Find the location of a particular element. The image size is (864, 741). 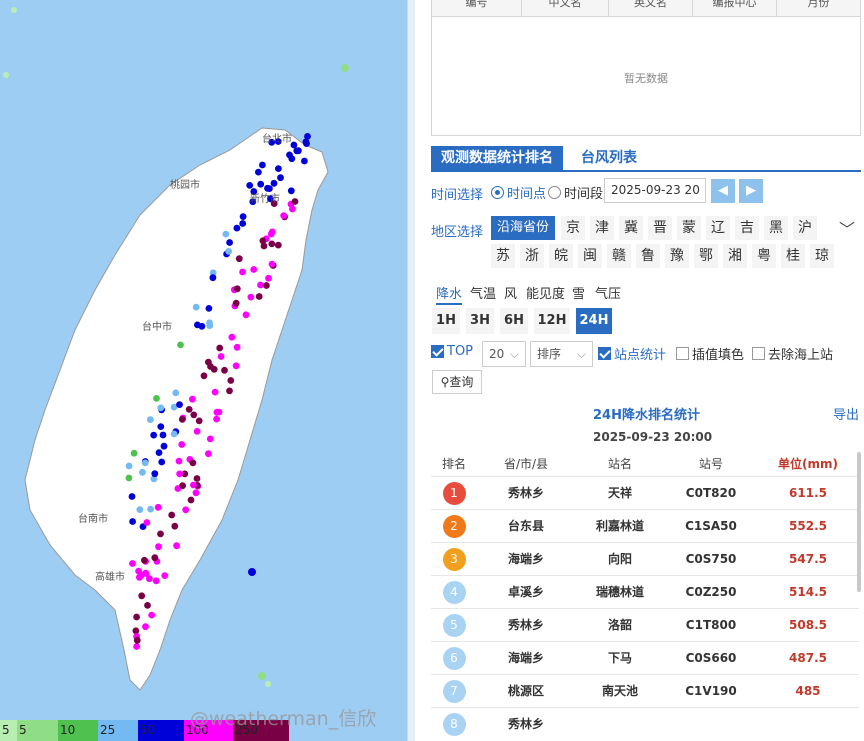

region-button-16: 鄂 is located at coordinates (706, 256).